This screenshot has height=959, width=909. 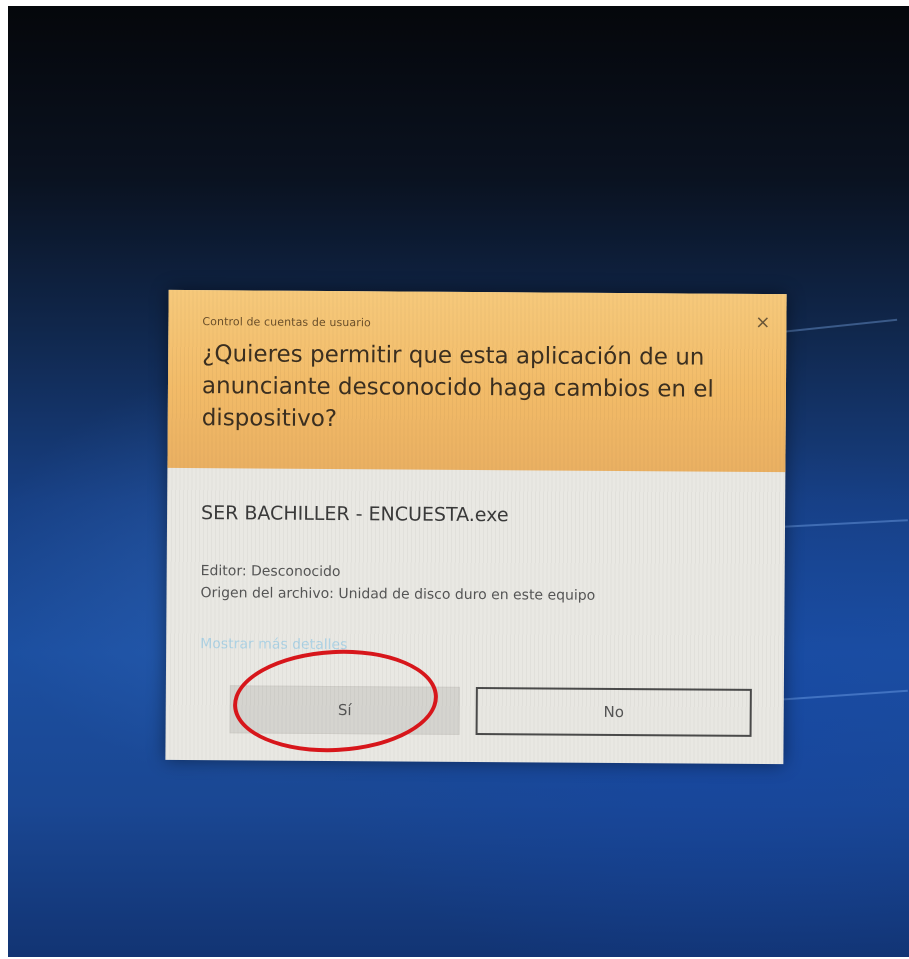 I want to click on no-button: No, so click(x=613, y=712).